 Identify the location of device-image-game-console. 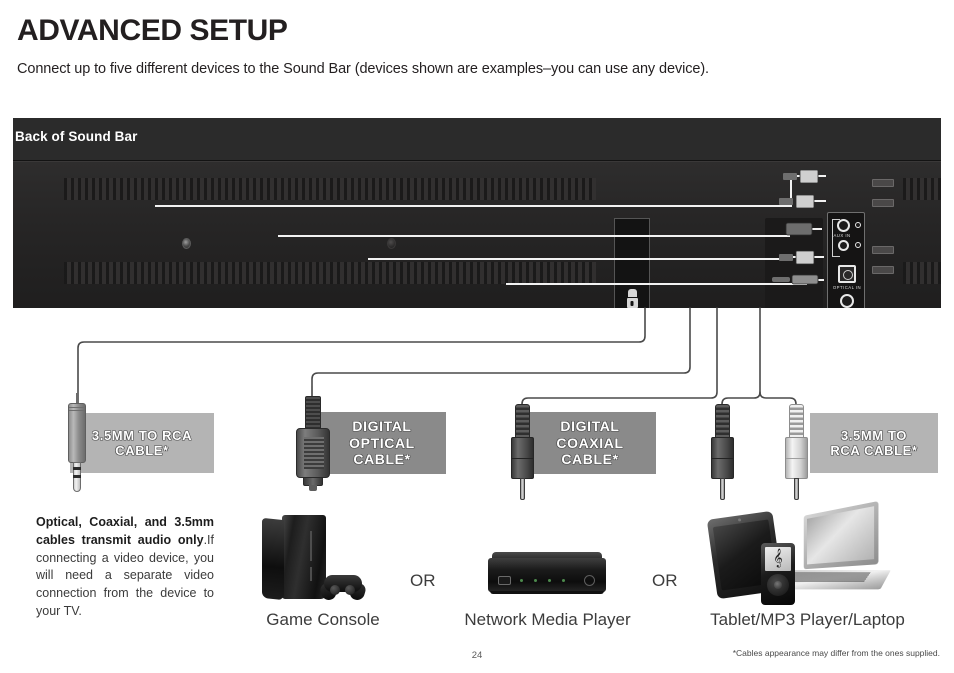
(322, 560).